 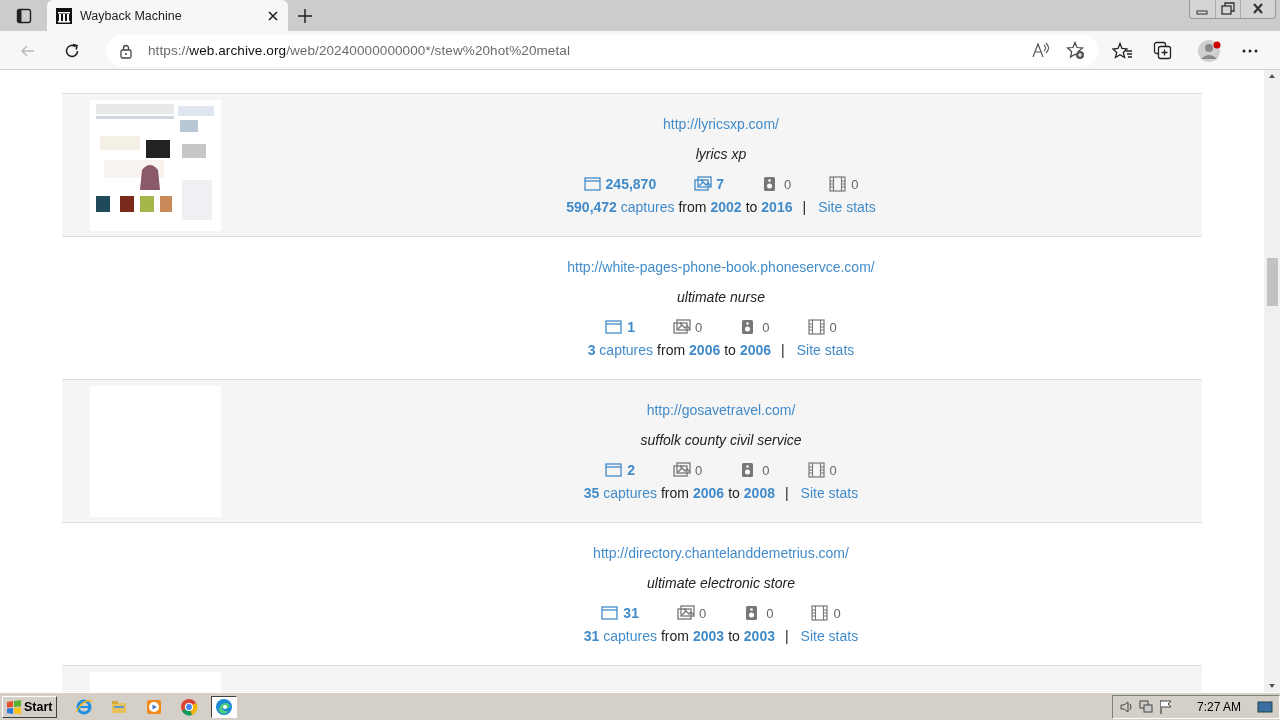 What do you see at coordinates (721, 267) in the screenshot?
I see `site-link: http://white-pages-phone-book.phoneservce.com/` at bounding box center [721, 267].